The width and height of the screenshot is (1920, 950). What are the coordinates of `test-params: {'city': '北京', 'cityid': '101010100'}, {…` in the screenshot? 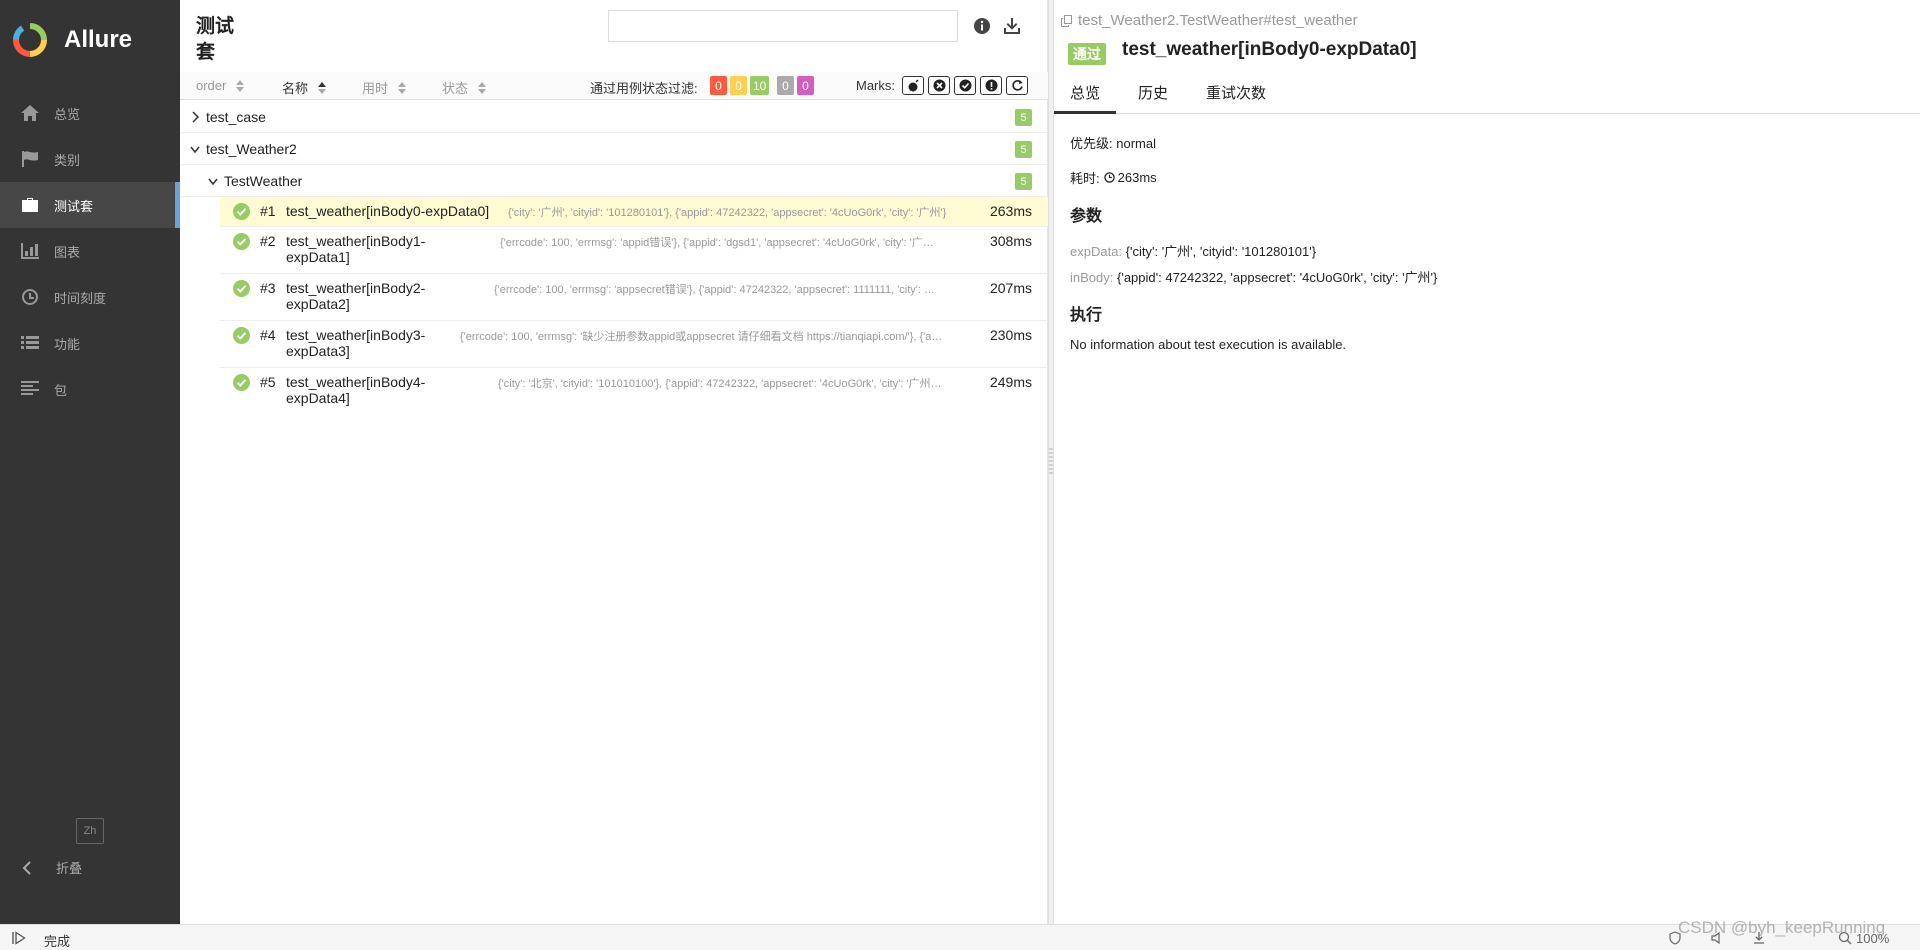 It's located at (720, 384).